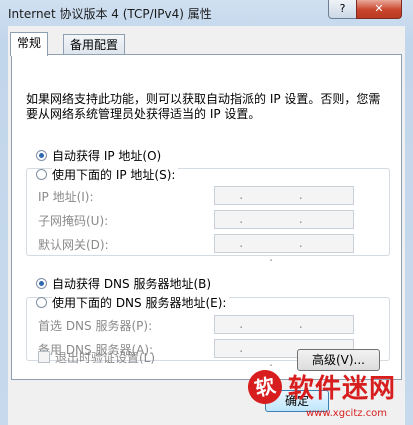 The width and height of the screenshot is (413, 425). Describe the element at coordinates (110, 14) in the screenshot. I see `window-title: Internet 协议版本 4 (TCP/IPv4) 属性` at that location.